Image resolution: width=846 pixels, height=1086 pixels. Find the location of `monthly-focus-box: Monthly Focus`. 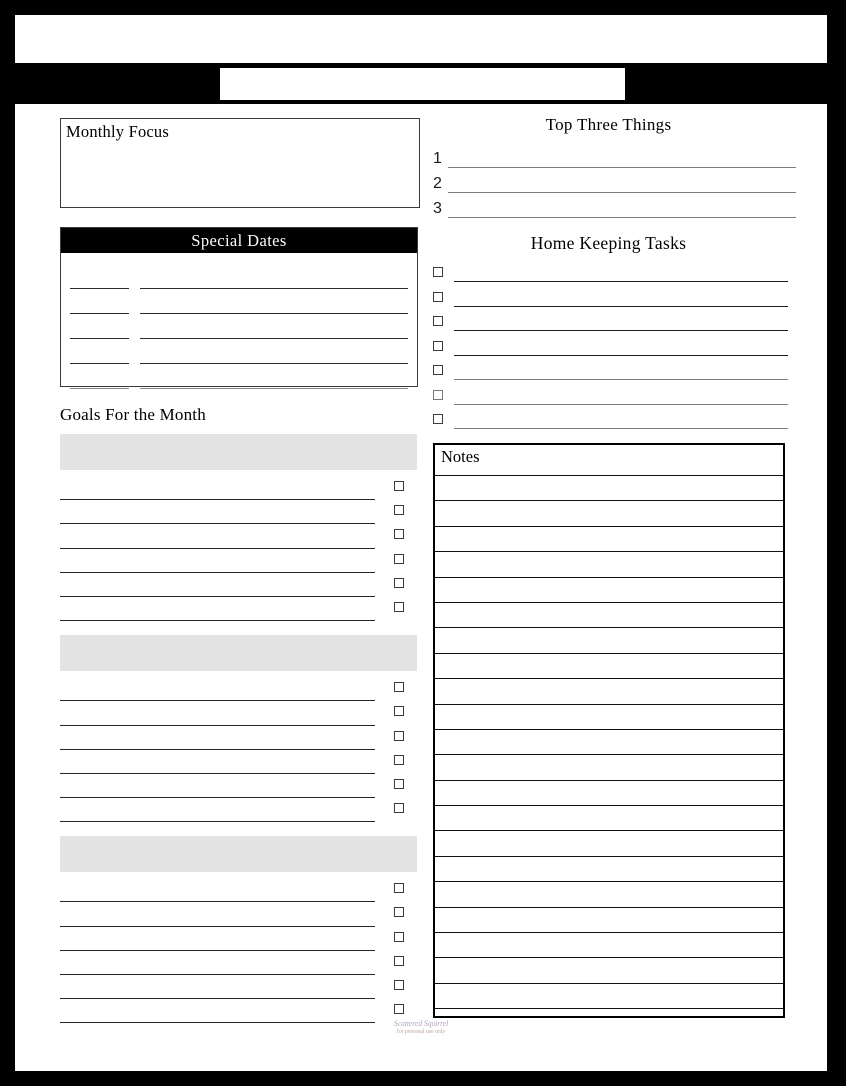

monthly-focus-box: Monthly Focus is located at coordinates (240, 163).